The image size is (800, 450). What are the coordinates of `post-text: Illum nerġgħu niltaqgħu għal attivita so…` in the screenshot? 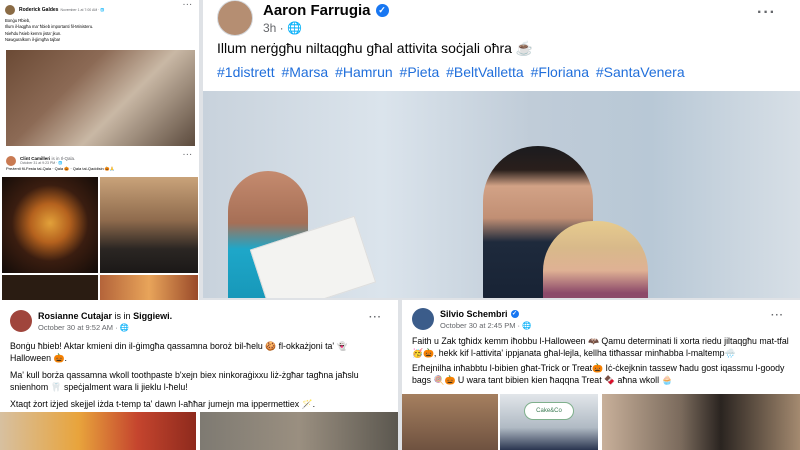 It's located at (375, 48).